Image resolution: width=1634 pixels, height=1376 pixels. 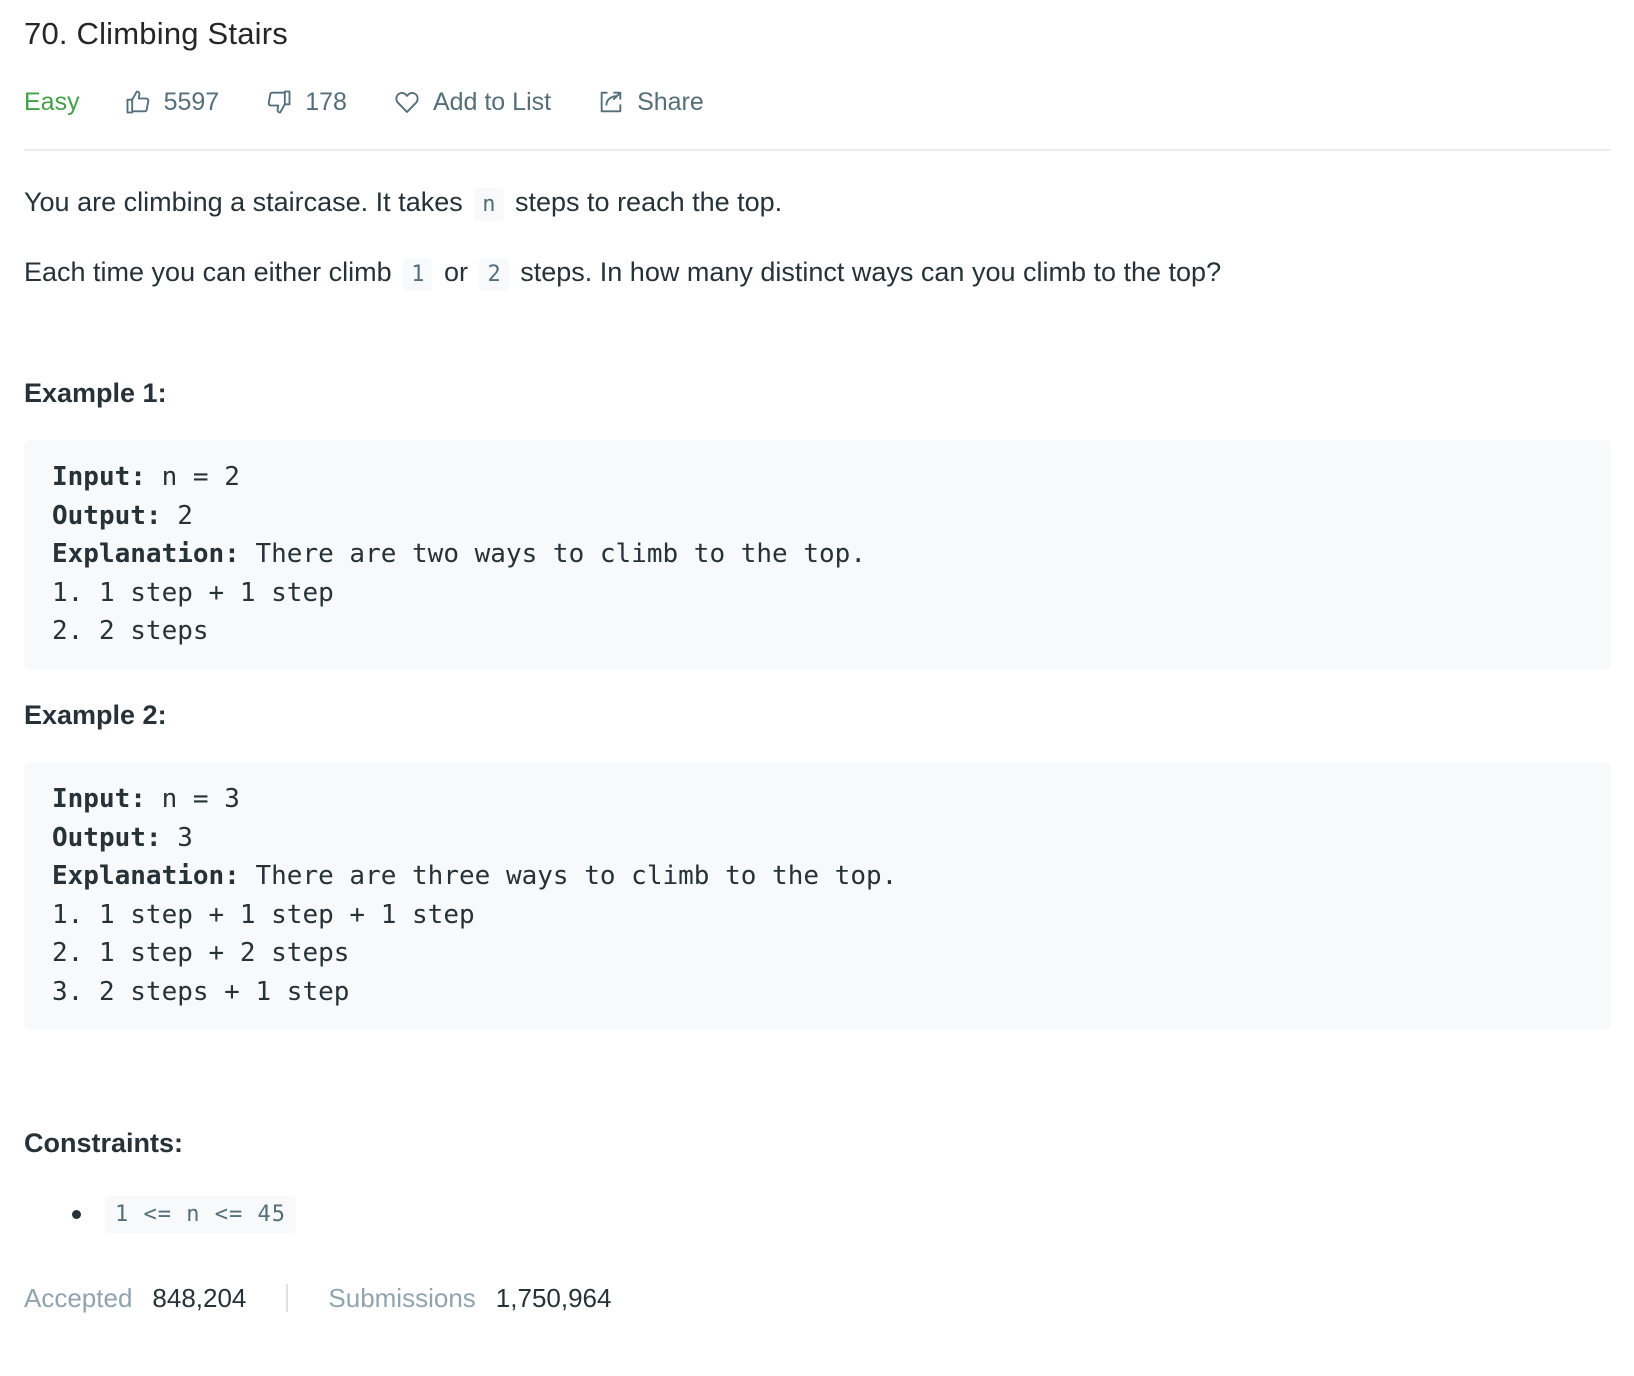 What do you see at coordinates (199, 1297) in the screenshot?
I see `accepted-value: 848,204` at bounding box center [199, 1297].